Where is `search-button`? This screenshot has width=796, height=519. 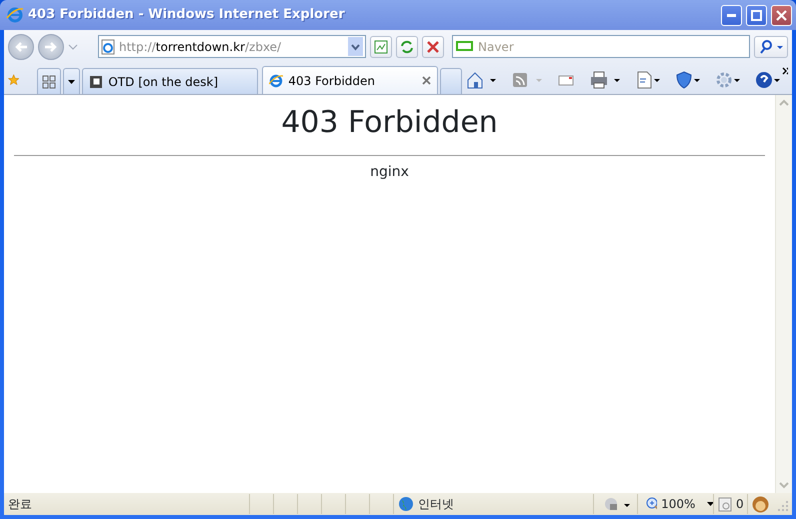
search-button is located at coordinates (771, 47).